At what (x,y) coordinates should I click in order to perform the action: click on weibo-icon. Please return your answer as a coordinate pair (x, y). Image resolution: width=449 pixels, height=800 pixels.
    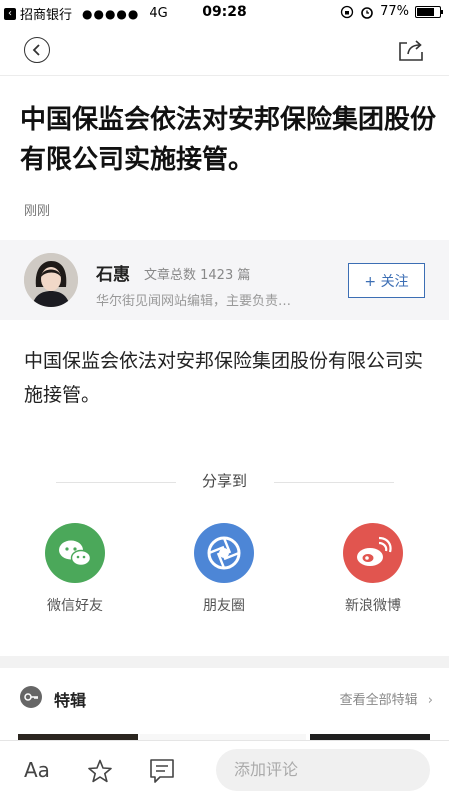
    Looking at the image, I should click on (373, 553).